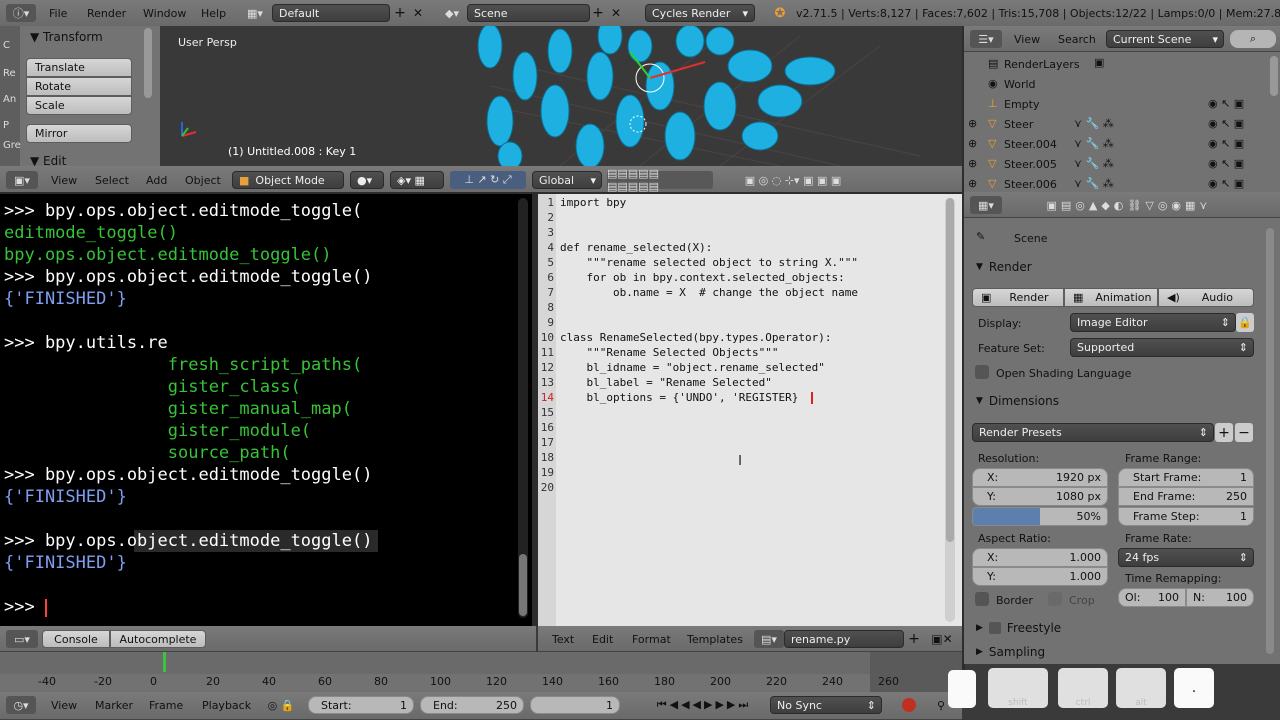 The width and height of the screenshot is (1280, 720). Describe the element at coordinates (112, 180) in the screenshot. I see `menu-select: Select` at that location.